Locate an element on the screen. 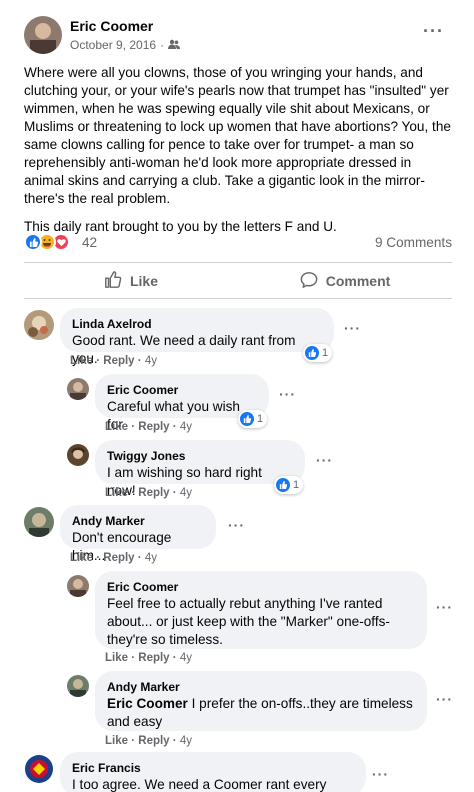  comment-bubble-icon is located at coordinates (309, 281).